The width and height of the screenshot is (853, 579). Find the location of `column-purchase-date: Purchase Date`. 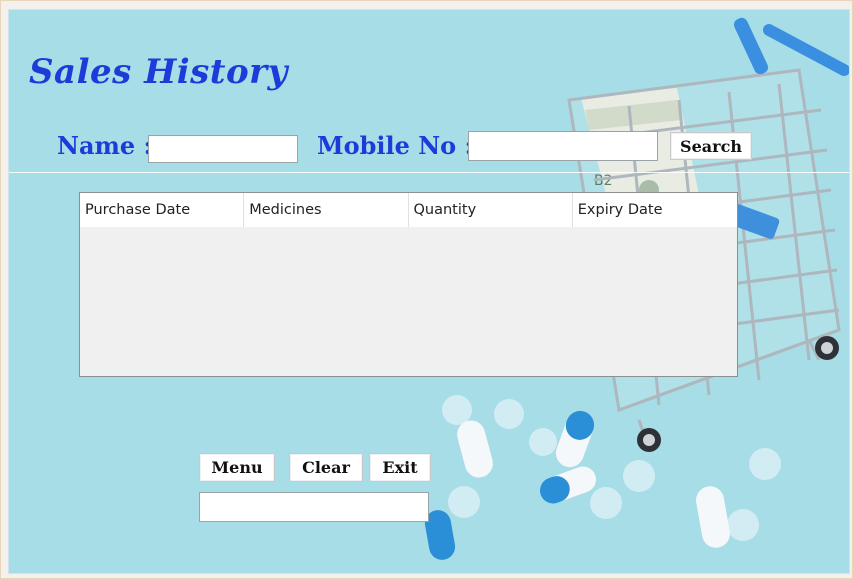

column-purchase-date: Purchase Date is located at coordinates (162, 210).